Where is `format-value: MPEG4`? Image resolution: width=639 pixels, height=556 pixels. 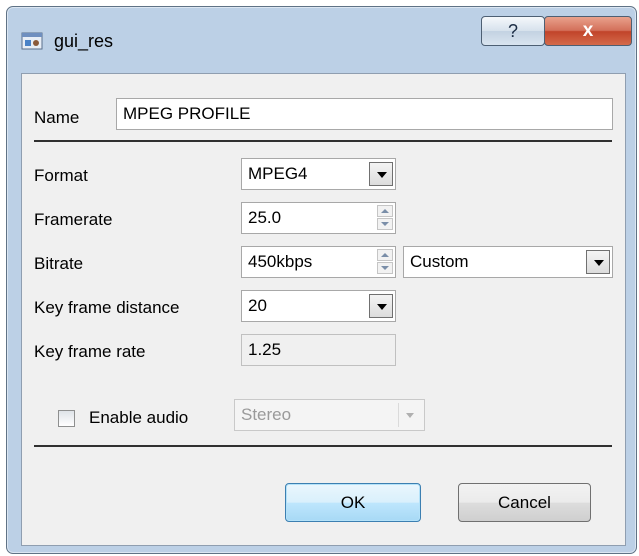 format-value: MPEG4 is located at coordinates (278, 173).